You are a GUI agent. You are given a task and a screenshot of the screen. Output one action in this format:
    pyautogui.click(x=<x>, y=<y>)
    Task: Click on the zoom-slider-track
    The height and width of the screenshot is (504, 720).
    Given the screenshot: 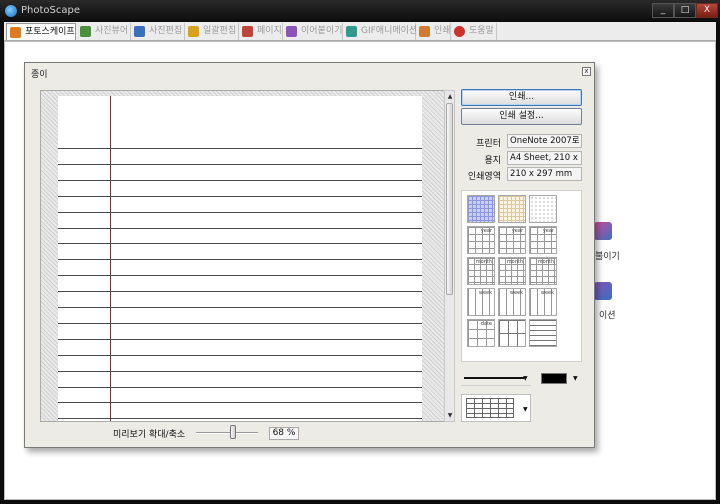 What is the action you would take?
    pyautogui.click(x=227, y=433)
    